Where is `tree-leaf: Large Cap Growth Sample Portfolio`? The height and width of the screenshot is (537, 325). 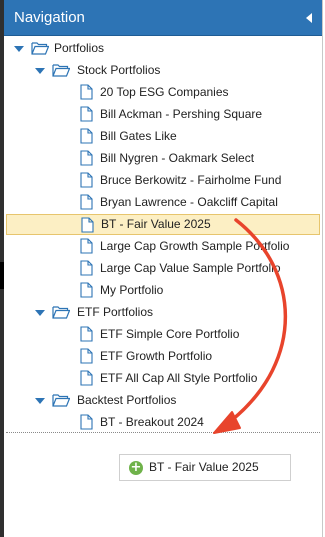 tree-leaf: Large Cap Growth Sample Portfolio is located at coordinates (163, 246).